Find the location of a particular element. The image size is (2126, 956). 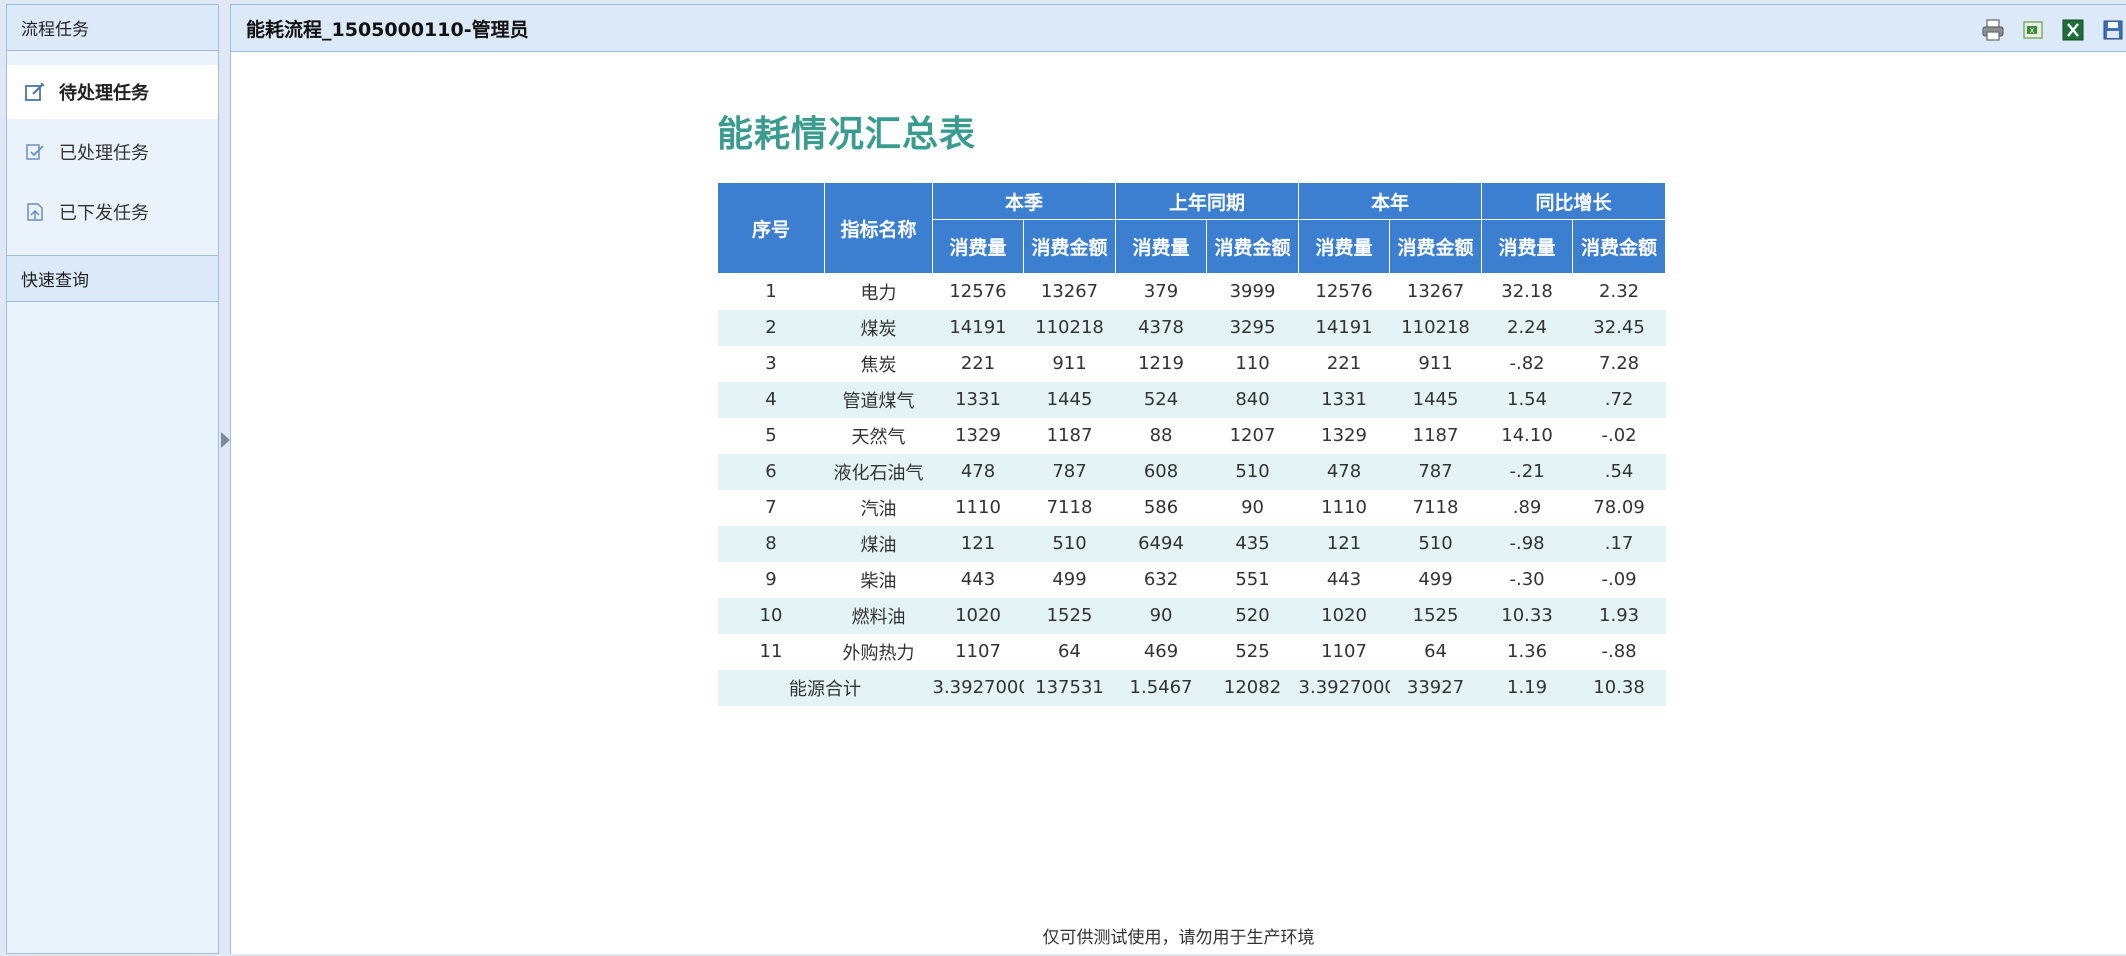

table-cell: 7118 is located at coordinates (1069, 507).